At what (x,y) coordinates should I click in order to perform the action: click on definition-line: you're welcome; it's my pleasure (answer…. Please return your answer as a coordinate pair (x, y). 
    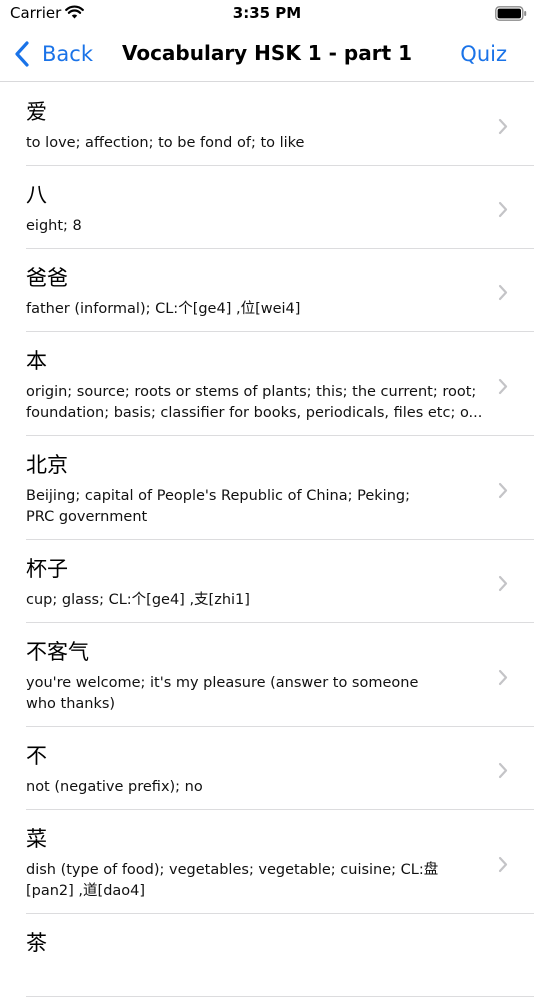
    Looking at the image, I should click on (222, 683).